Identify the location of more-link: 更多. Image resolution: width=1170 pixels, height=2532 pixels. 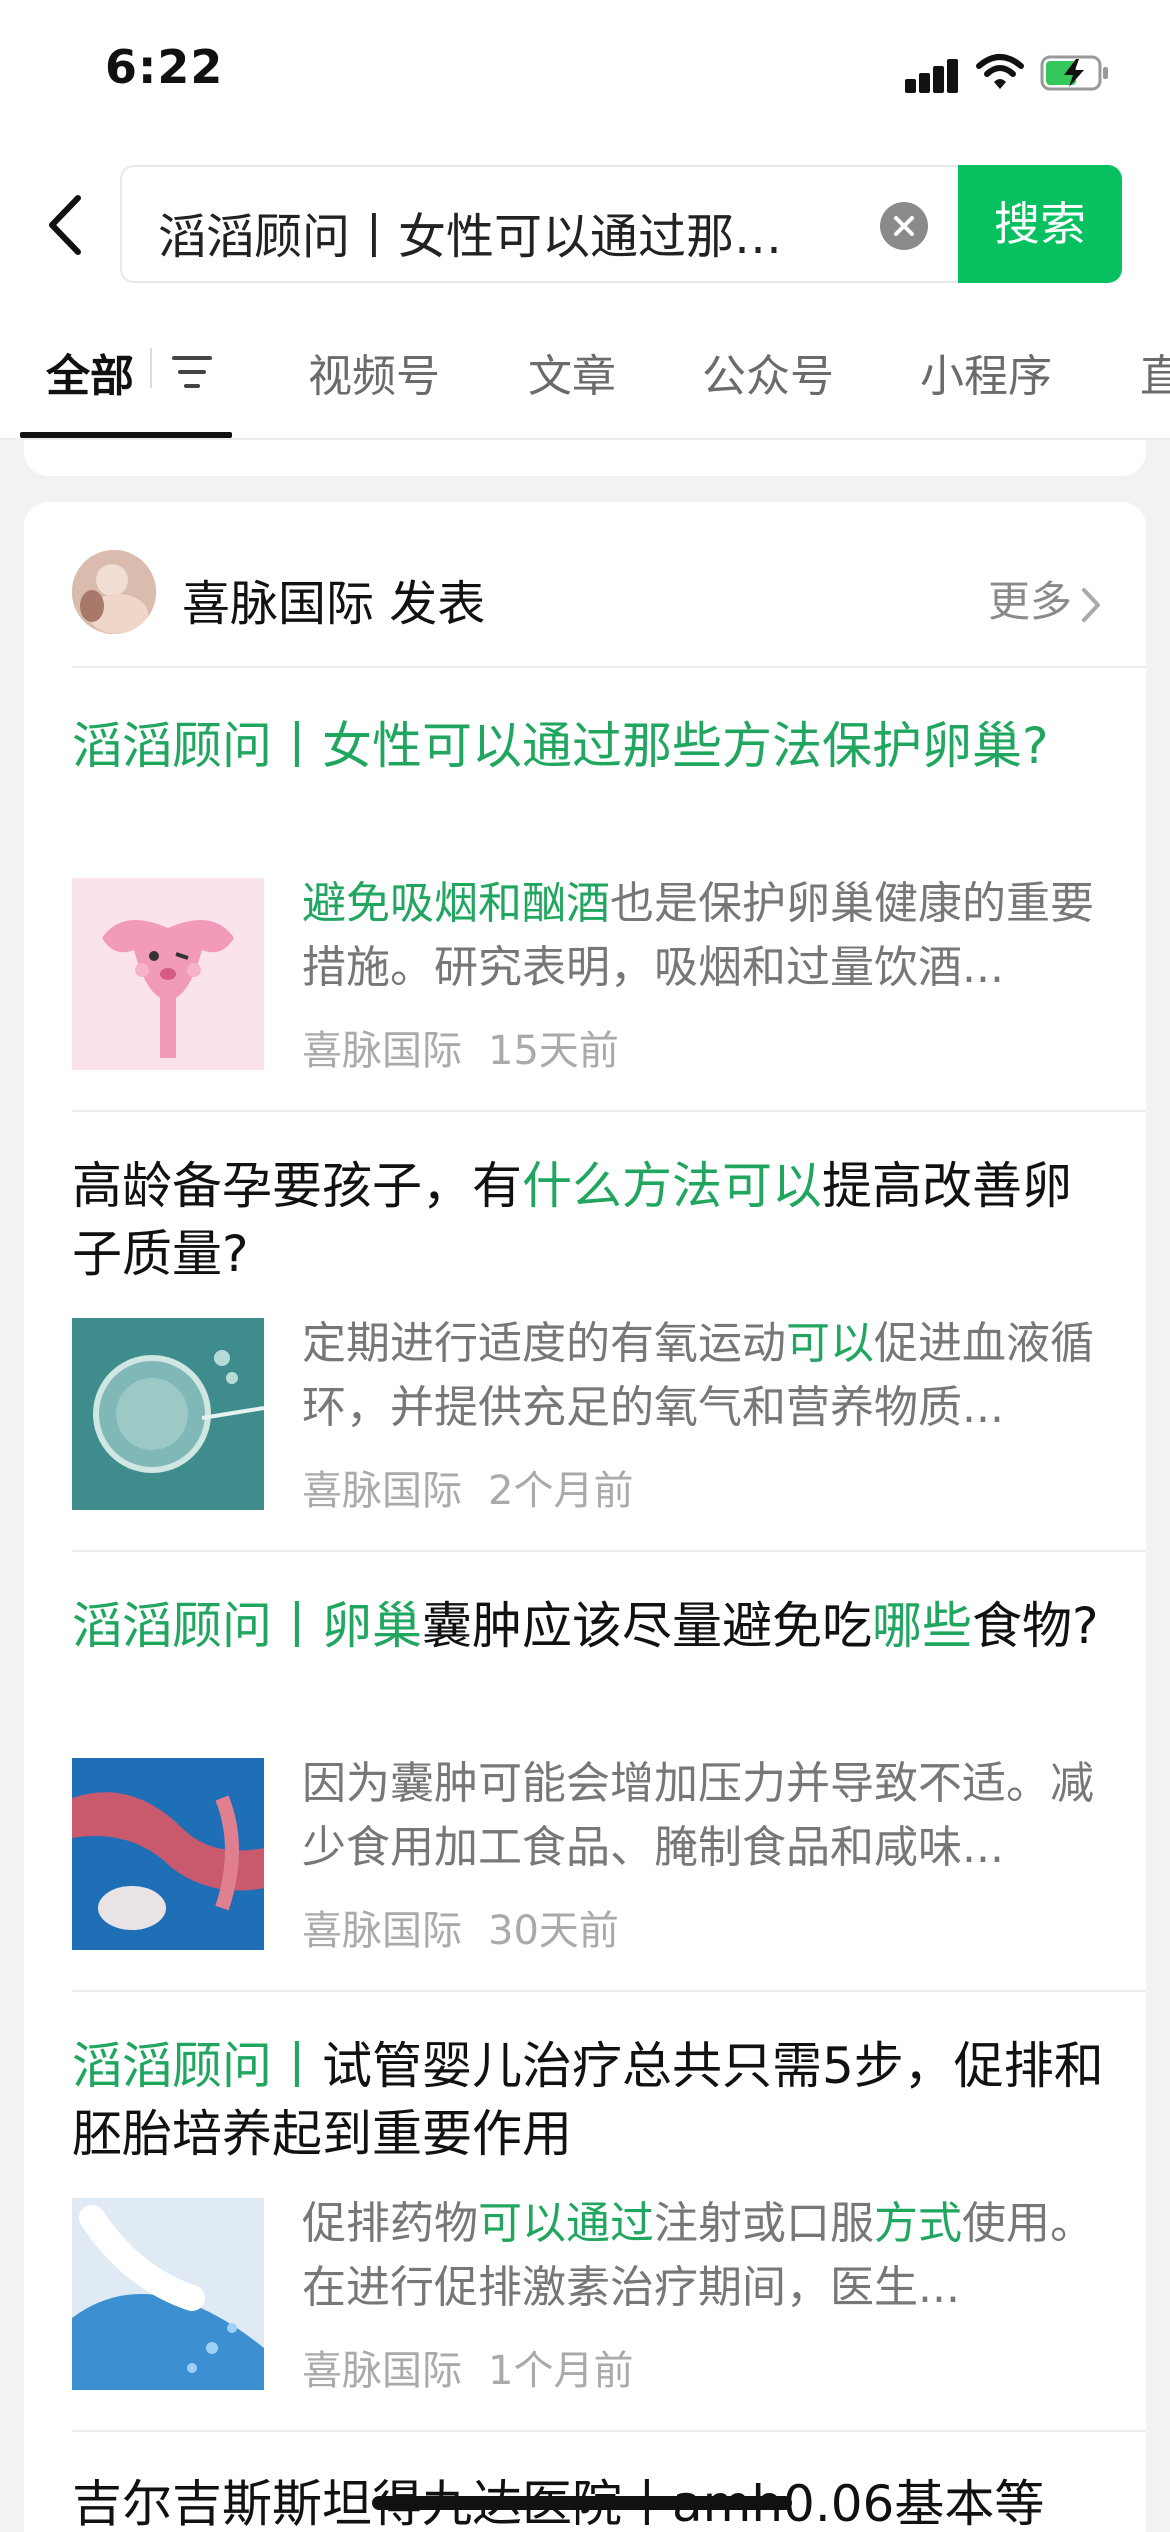
(1045, 598).